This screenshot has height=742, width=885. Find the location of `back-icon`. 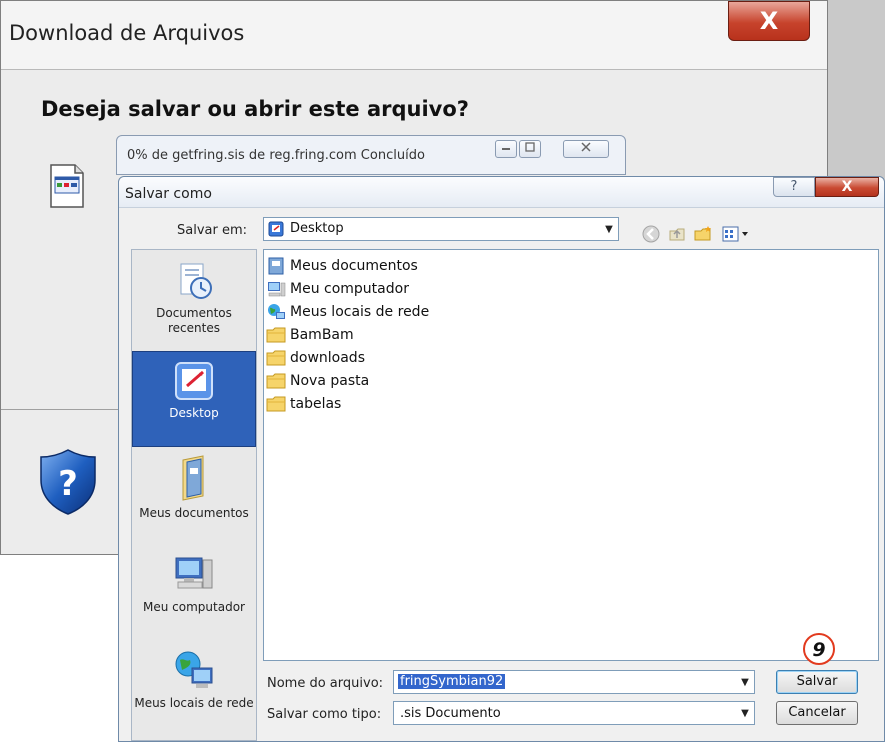

back-icon is located at coordinates (651, 234).